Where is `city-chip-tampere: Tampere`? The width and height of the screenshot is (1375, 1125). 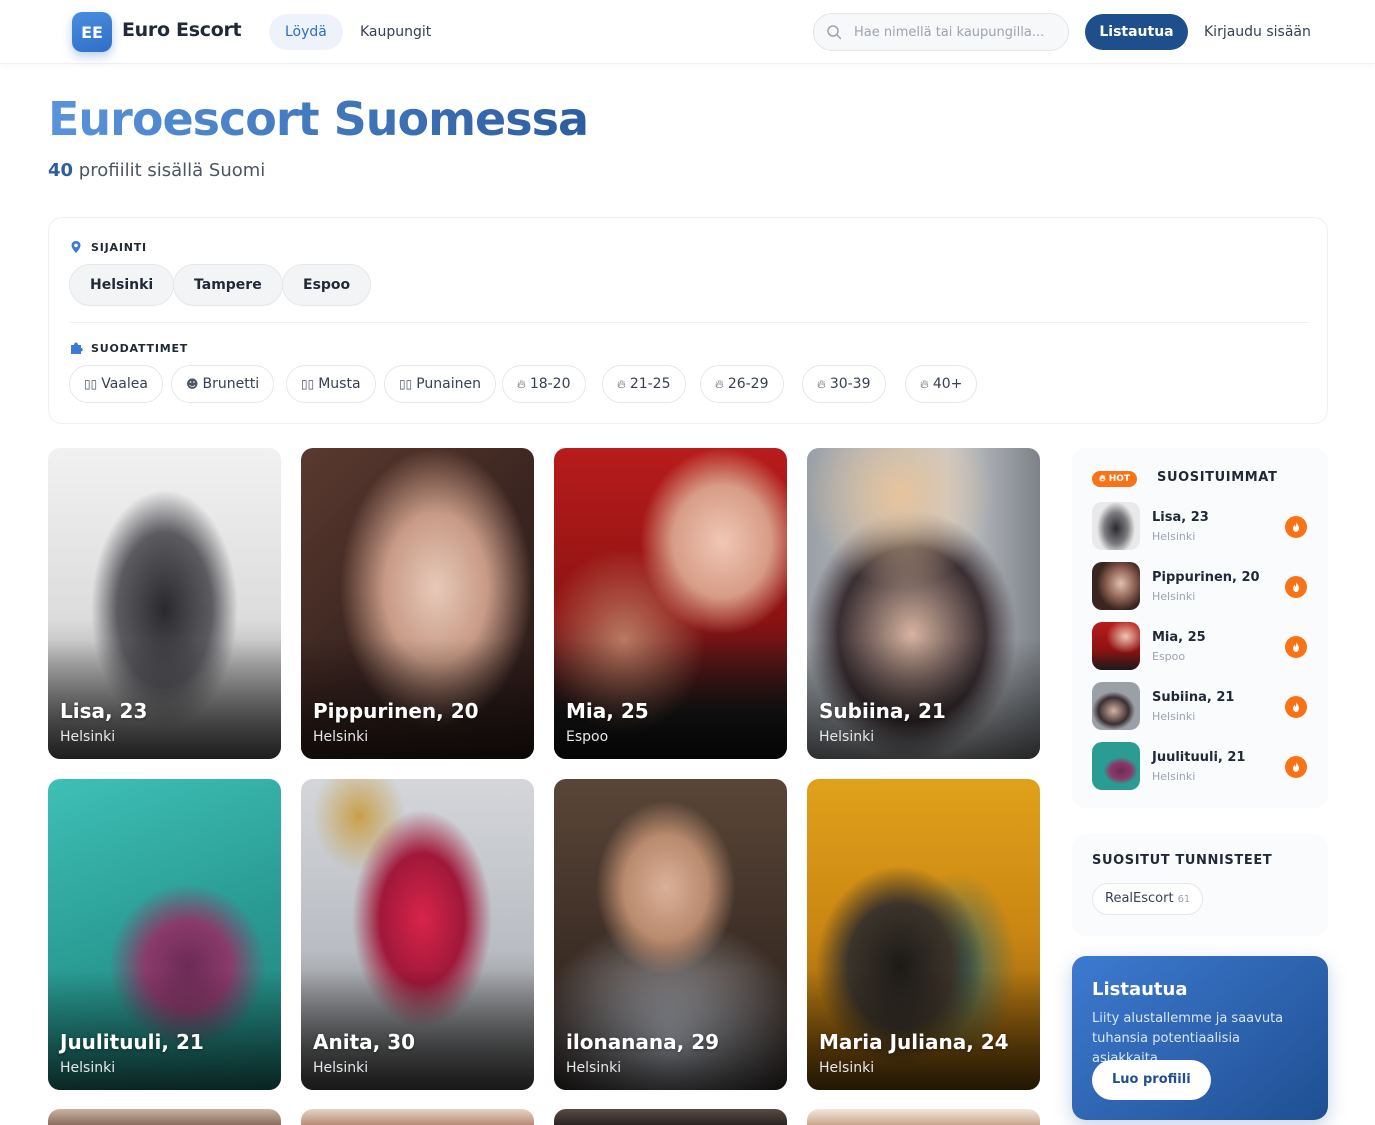
city-chip-tampere: Tampere is located at coordinates (228, 285).